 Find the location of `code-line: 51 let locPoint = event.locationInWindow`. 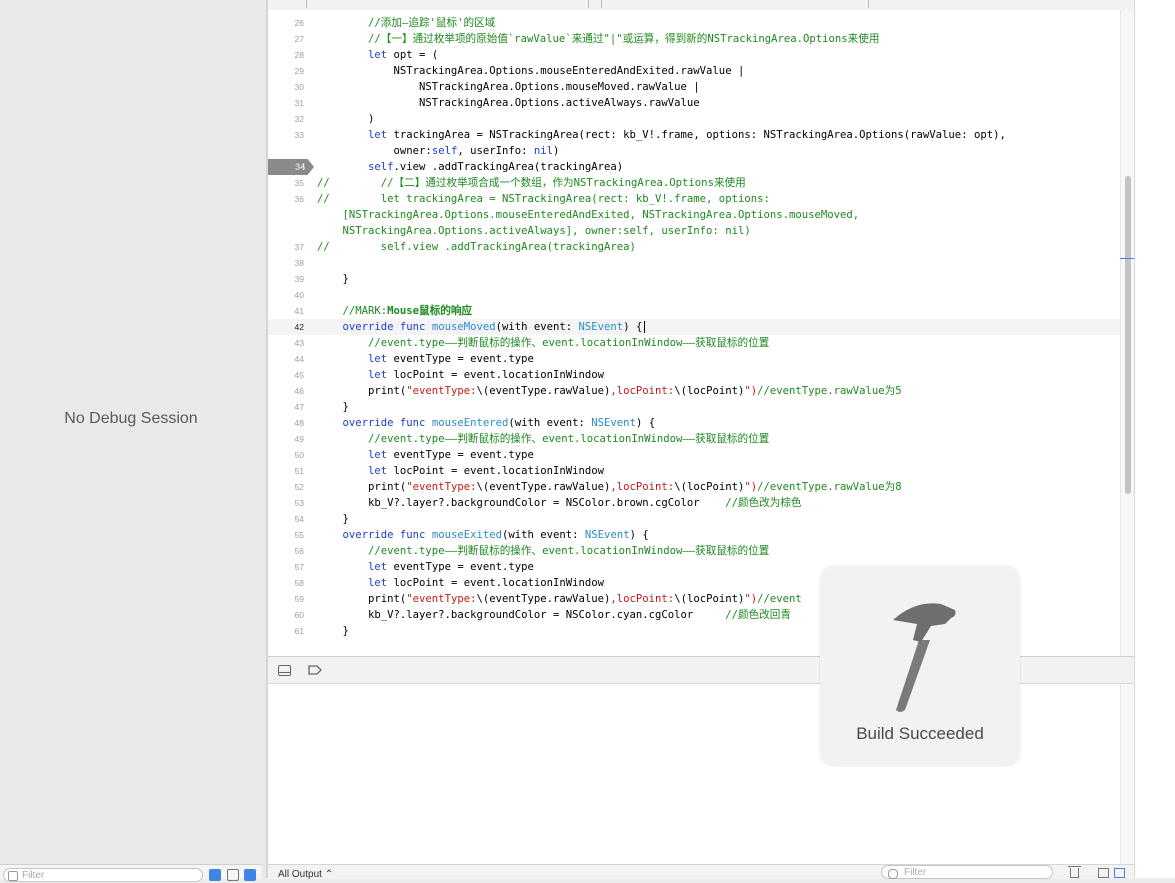

code-line: 51 let locPoint = event.locationInWindow is located at coordinates (694, 471).